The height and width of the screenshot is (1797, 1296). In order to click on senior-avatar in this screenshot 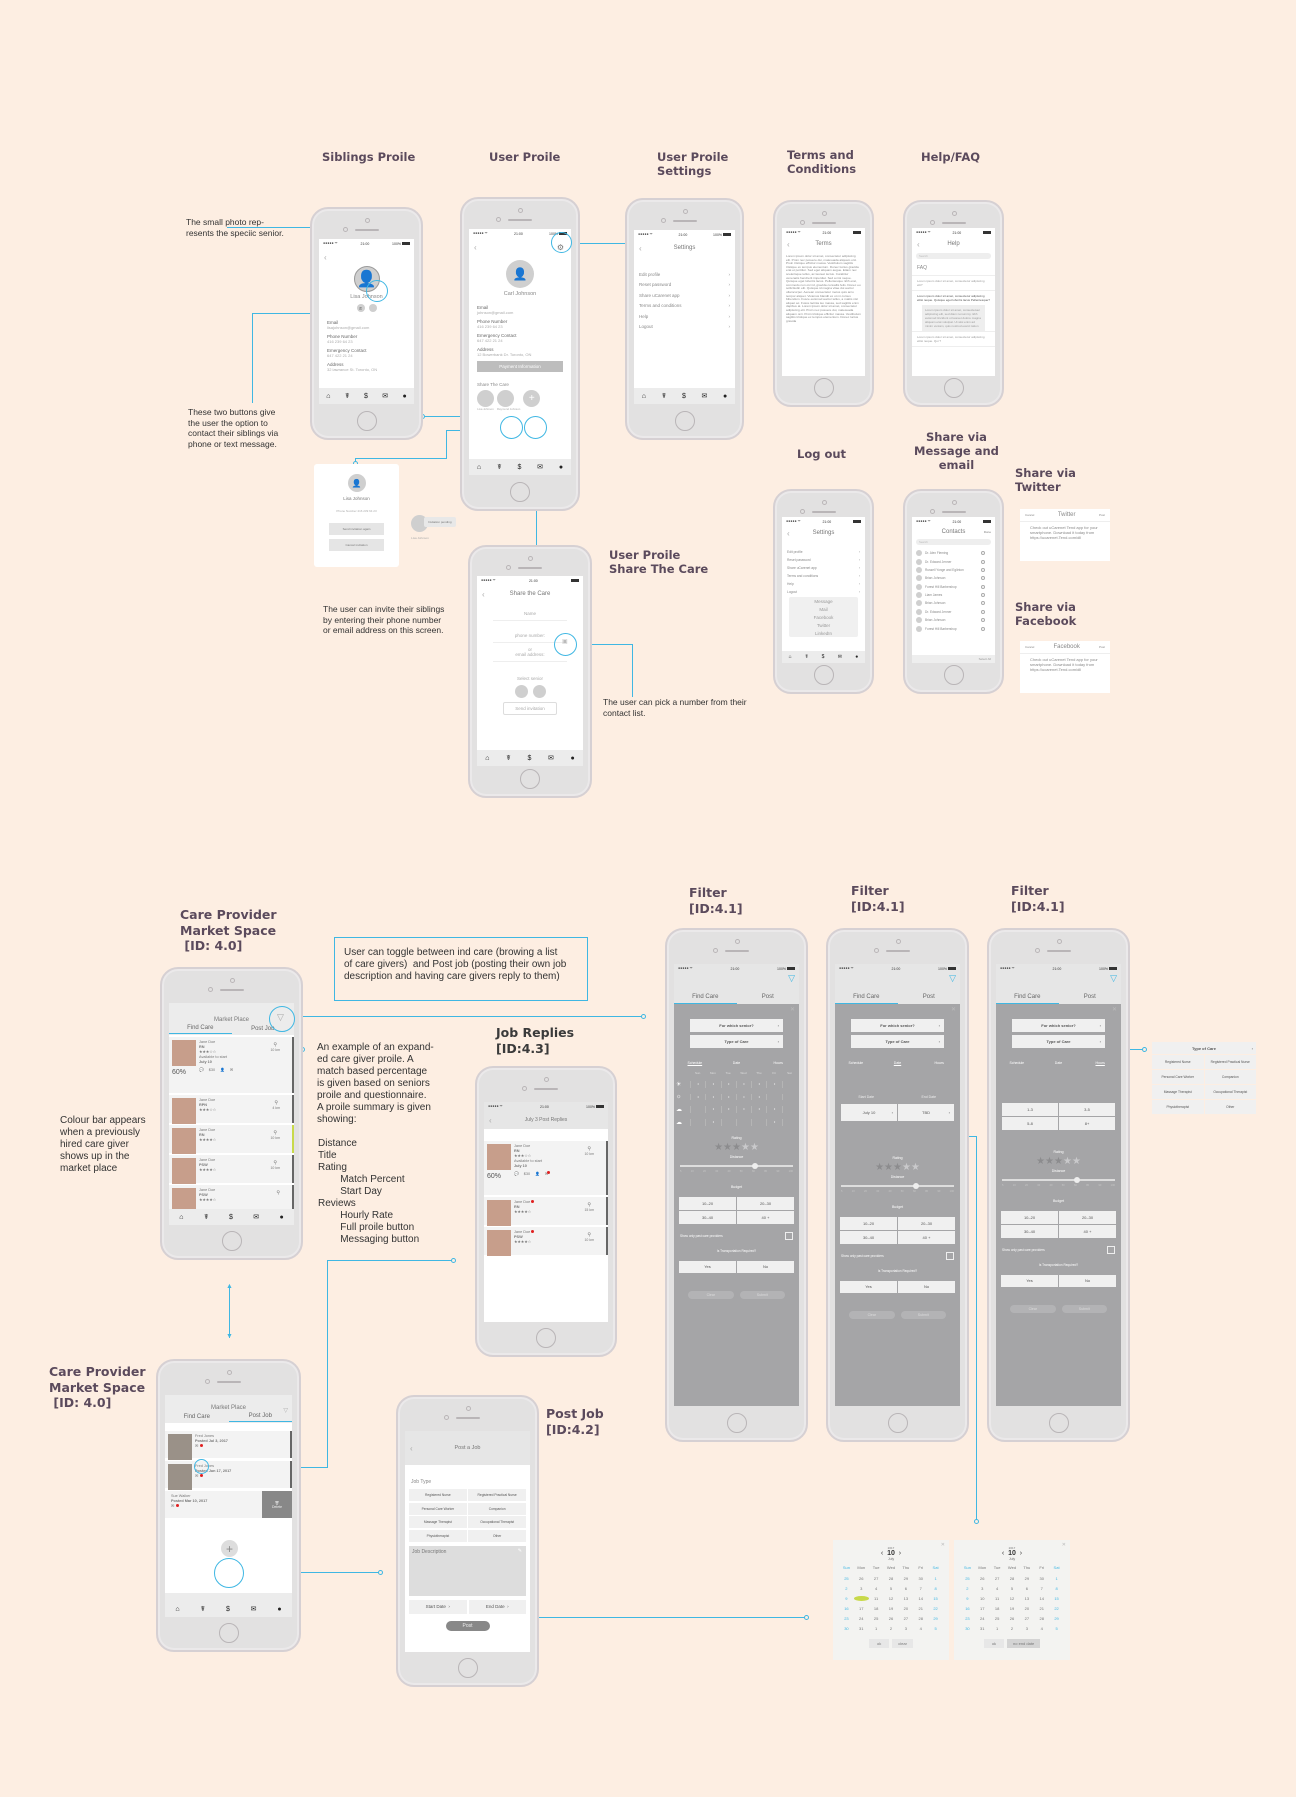, I will do `click(521, 691)`.